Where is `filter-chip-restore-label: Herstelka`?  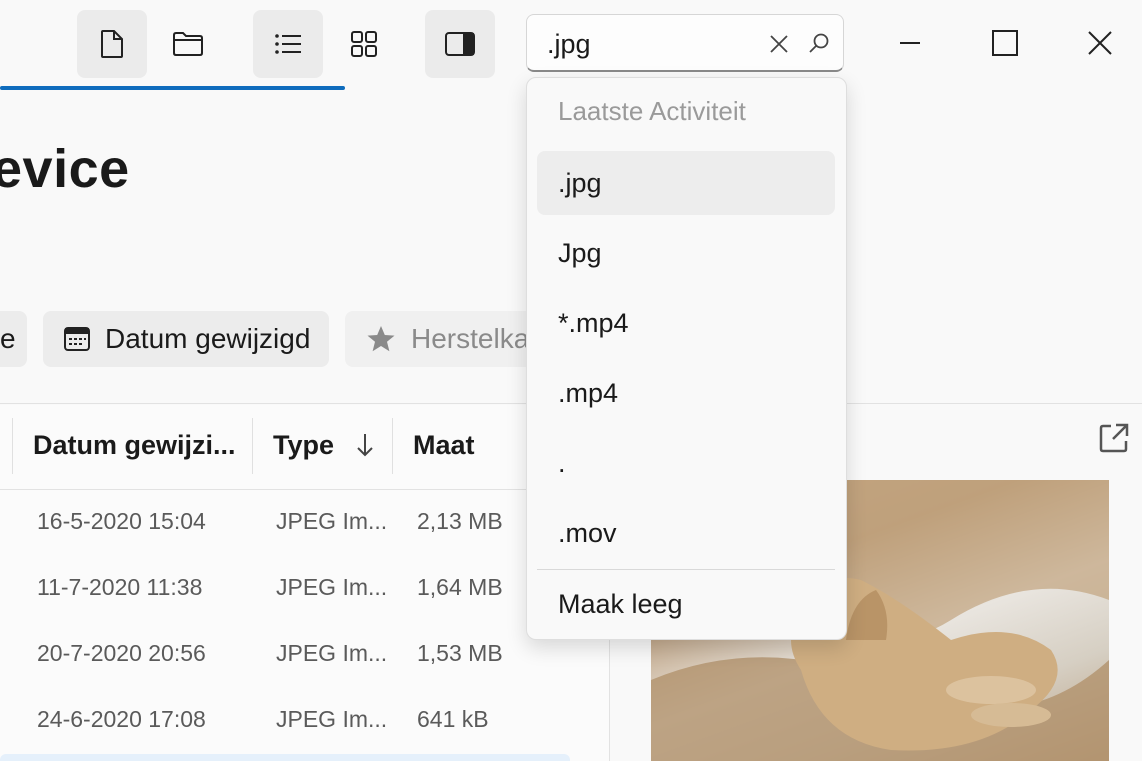 filter-chip-restore-label: Herstelka is located at coordinates (470, 338).